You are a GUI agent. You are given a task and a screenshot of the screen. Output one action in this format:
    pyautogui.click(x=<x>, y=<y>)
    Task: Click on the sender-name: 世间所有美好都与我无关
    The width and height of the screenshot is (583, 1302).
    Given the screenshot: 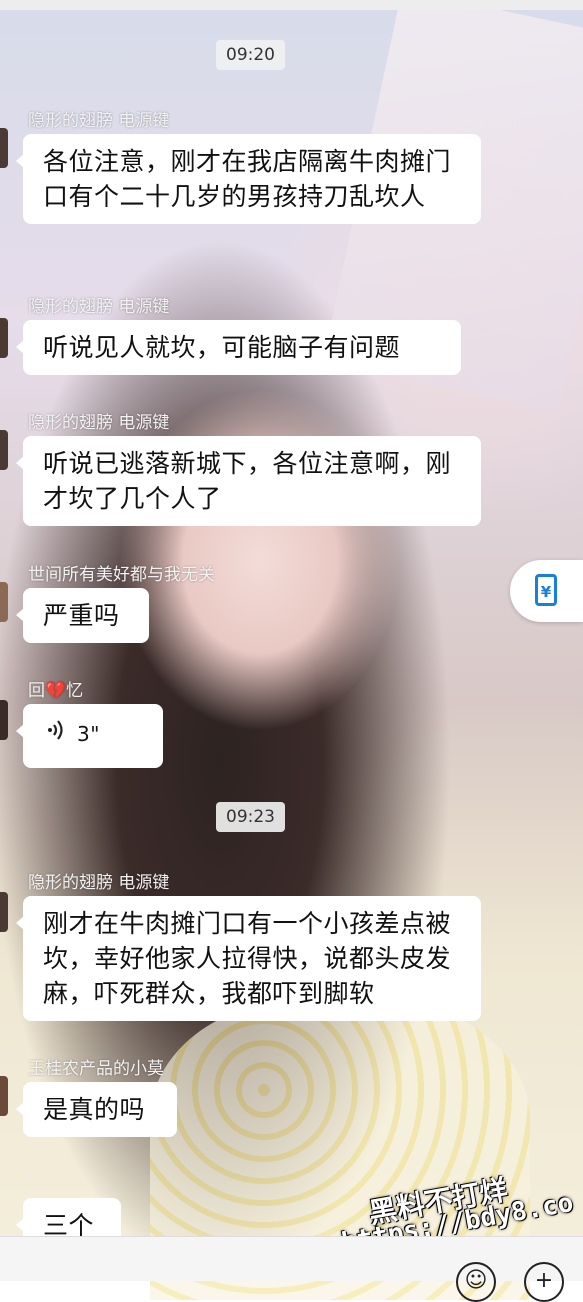 What is the action you would take?
    pyautogui.click(x=121, y=575)
    